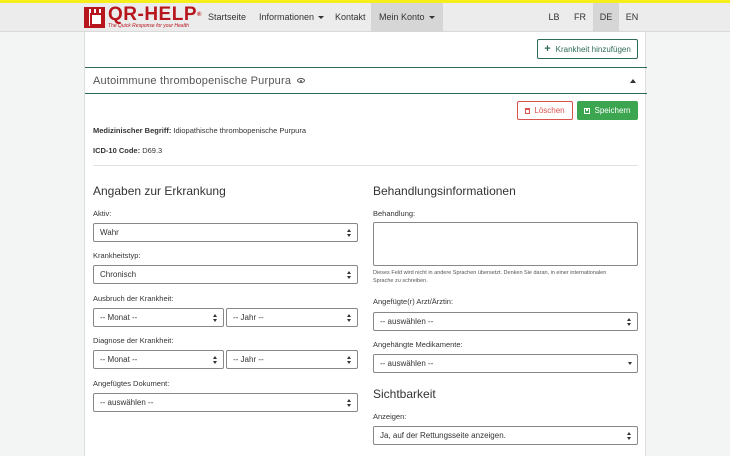 Image resolution: width=730 pixels, height=456 pixels. What do you see at coordinates (407, 321) in the screenshot?
I see `doctor-select-value: -- auswählen --` at bounding box center [407, 321].